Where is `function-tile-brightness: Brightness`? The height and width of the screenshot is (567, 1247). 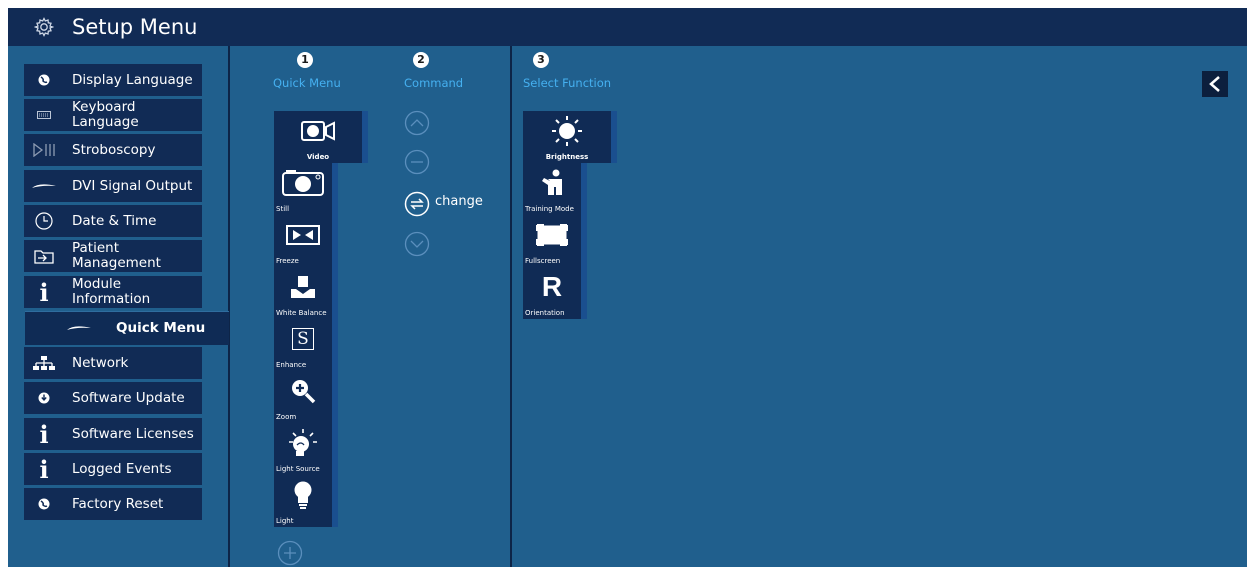
function-tile-brightness: Brightness is located at coordinates (570, 137).